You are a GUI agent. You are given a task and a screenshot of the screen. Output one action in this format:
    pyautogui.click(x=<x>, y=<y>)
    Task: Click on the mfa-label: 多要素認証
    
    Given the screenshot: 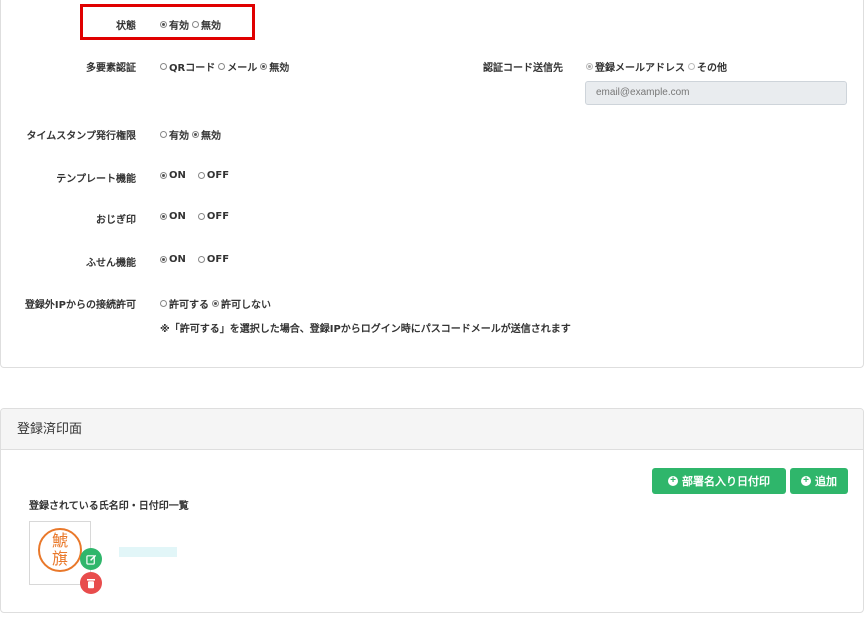 What is the action you would take?
    pyautogui.click(x=111, y=68)
    